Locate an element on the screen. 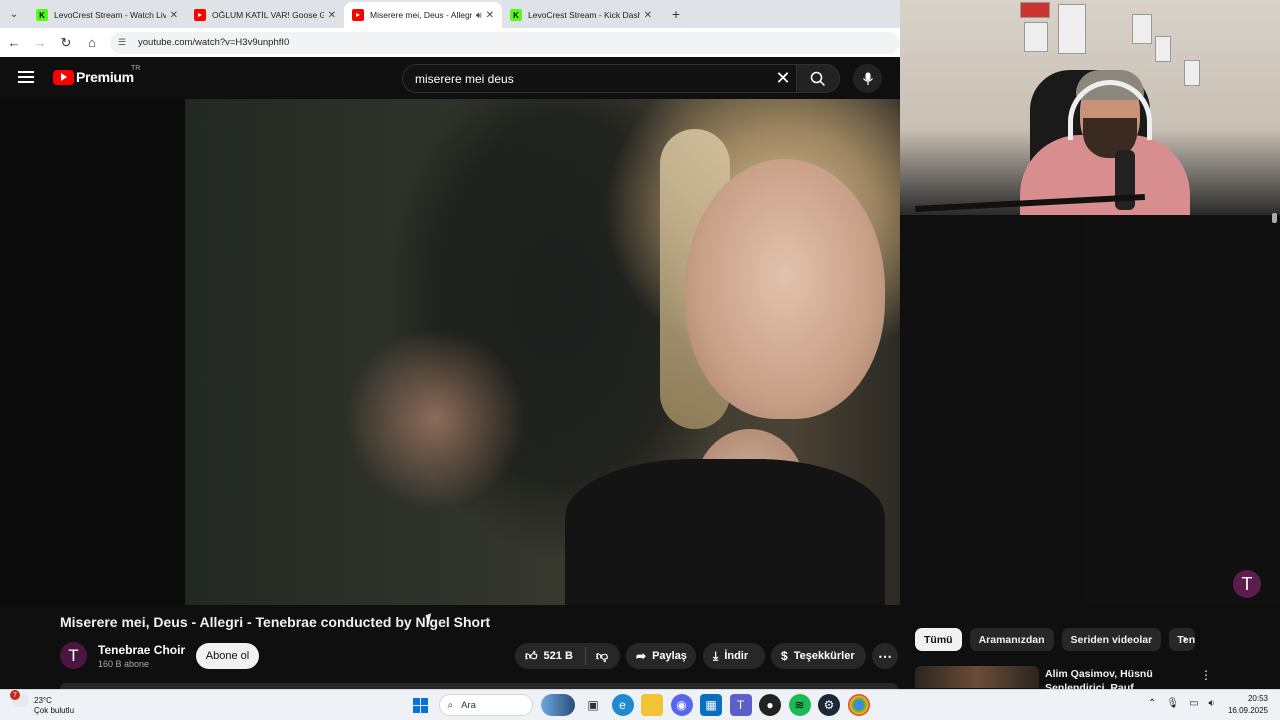 This screenshot has width=1280, height=720. spotify-icon: ≋ is located at coordinates (799, 705).